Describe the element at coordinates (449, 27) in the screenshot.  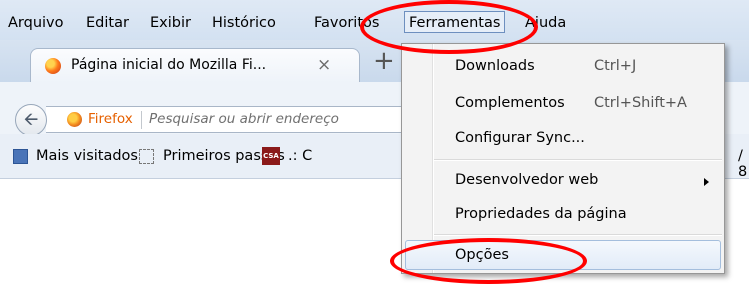
I see `highlight-circle-ferramentas` at that location.